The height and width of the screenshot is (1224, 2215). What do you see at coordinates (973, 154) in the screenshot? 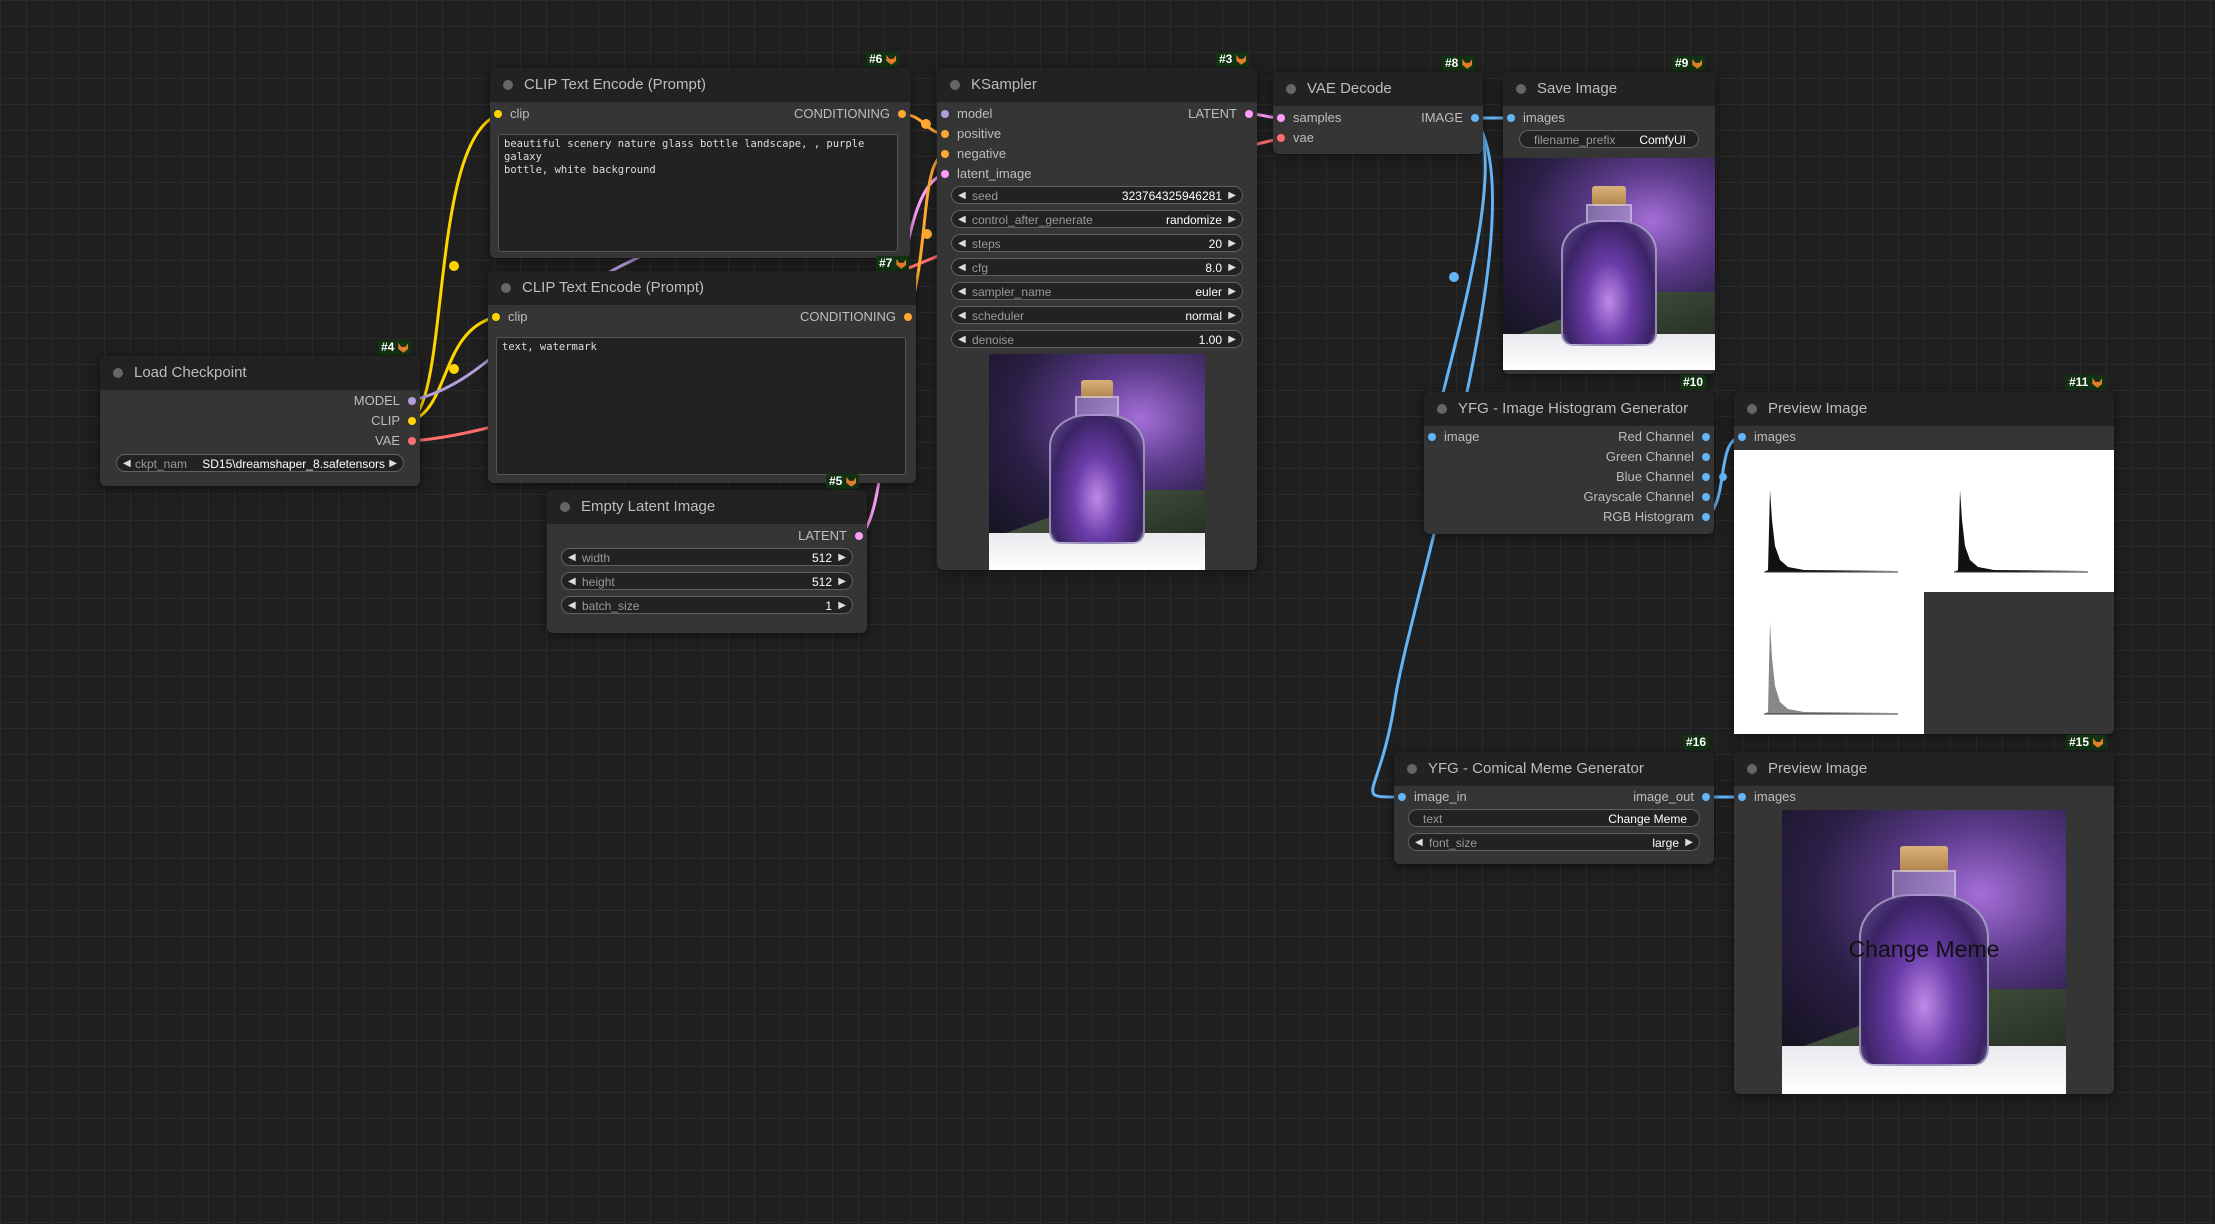
I see `input-slot-negative: negative` at bounding box center [973, 154].